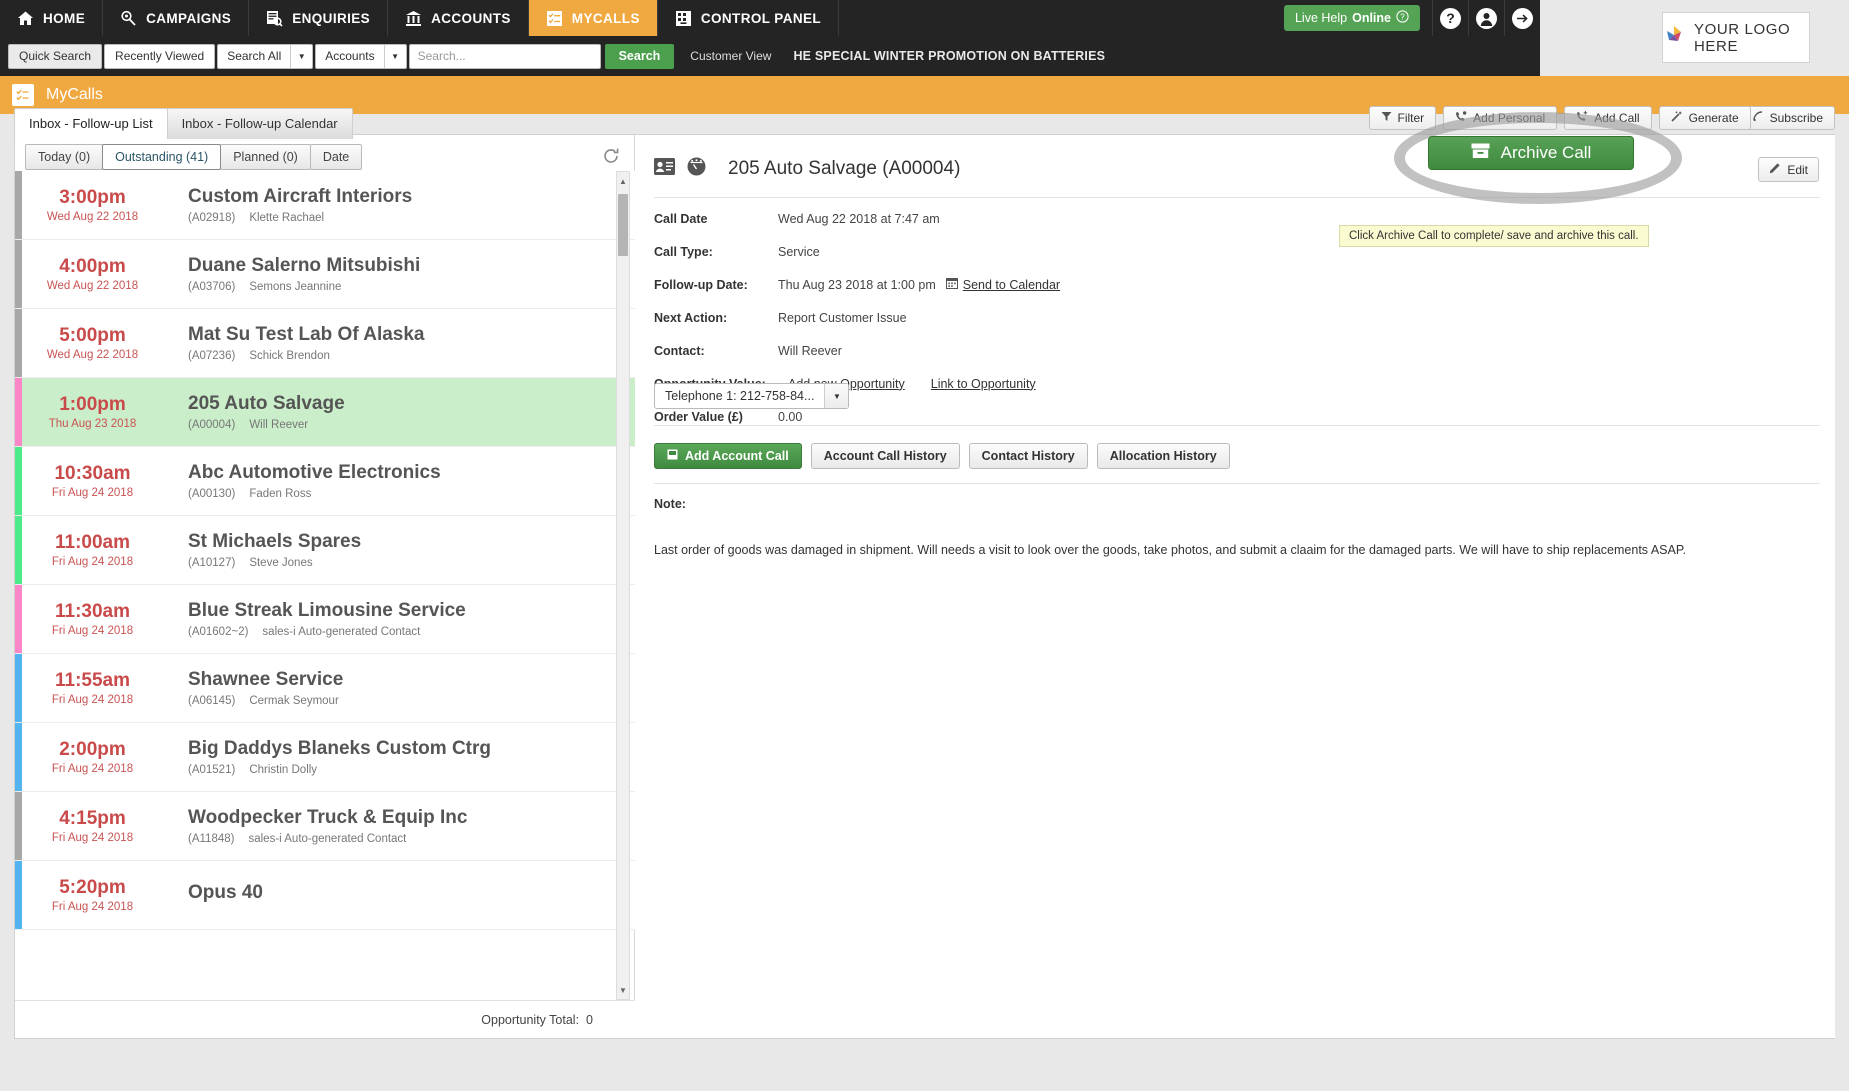 The image size is (1849, 1091). I want to click on nav-item-control-panel: CONTROL PANEL, so click(749, 18).